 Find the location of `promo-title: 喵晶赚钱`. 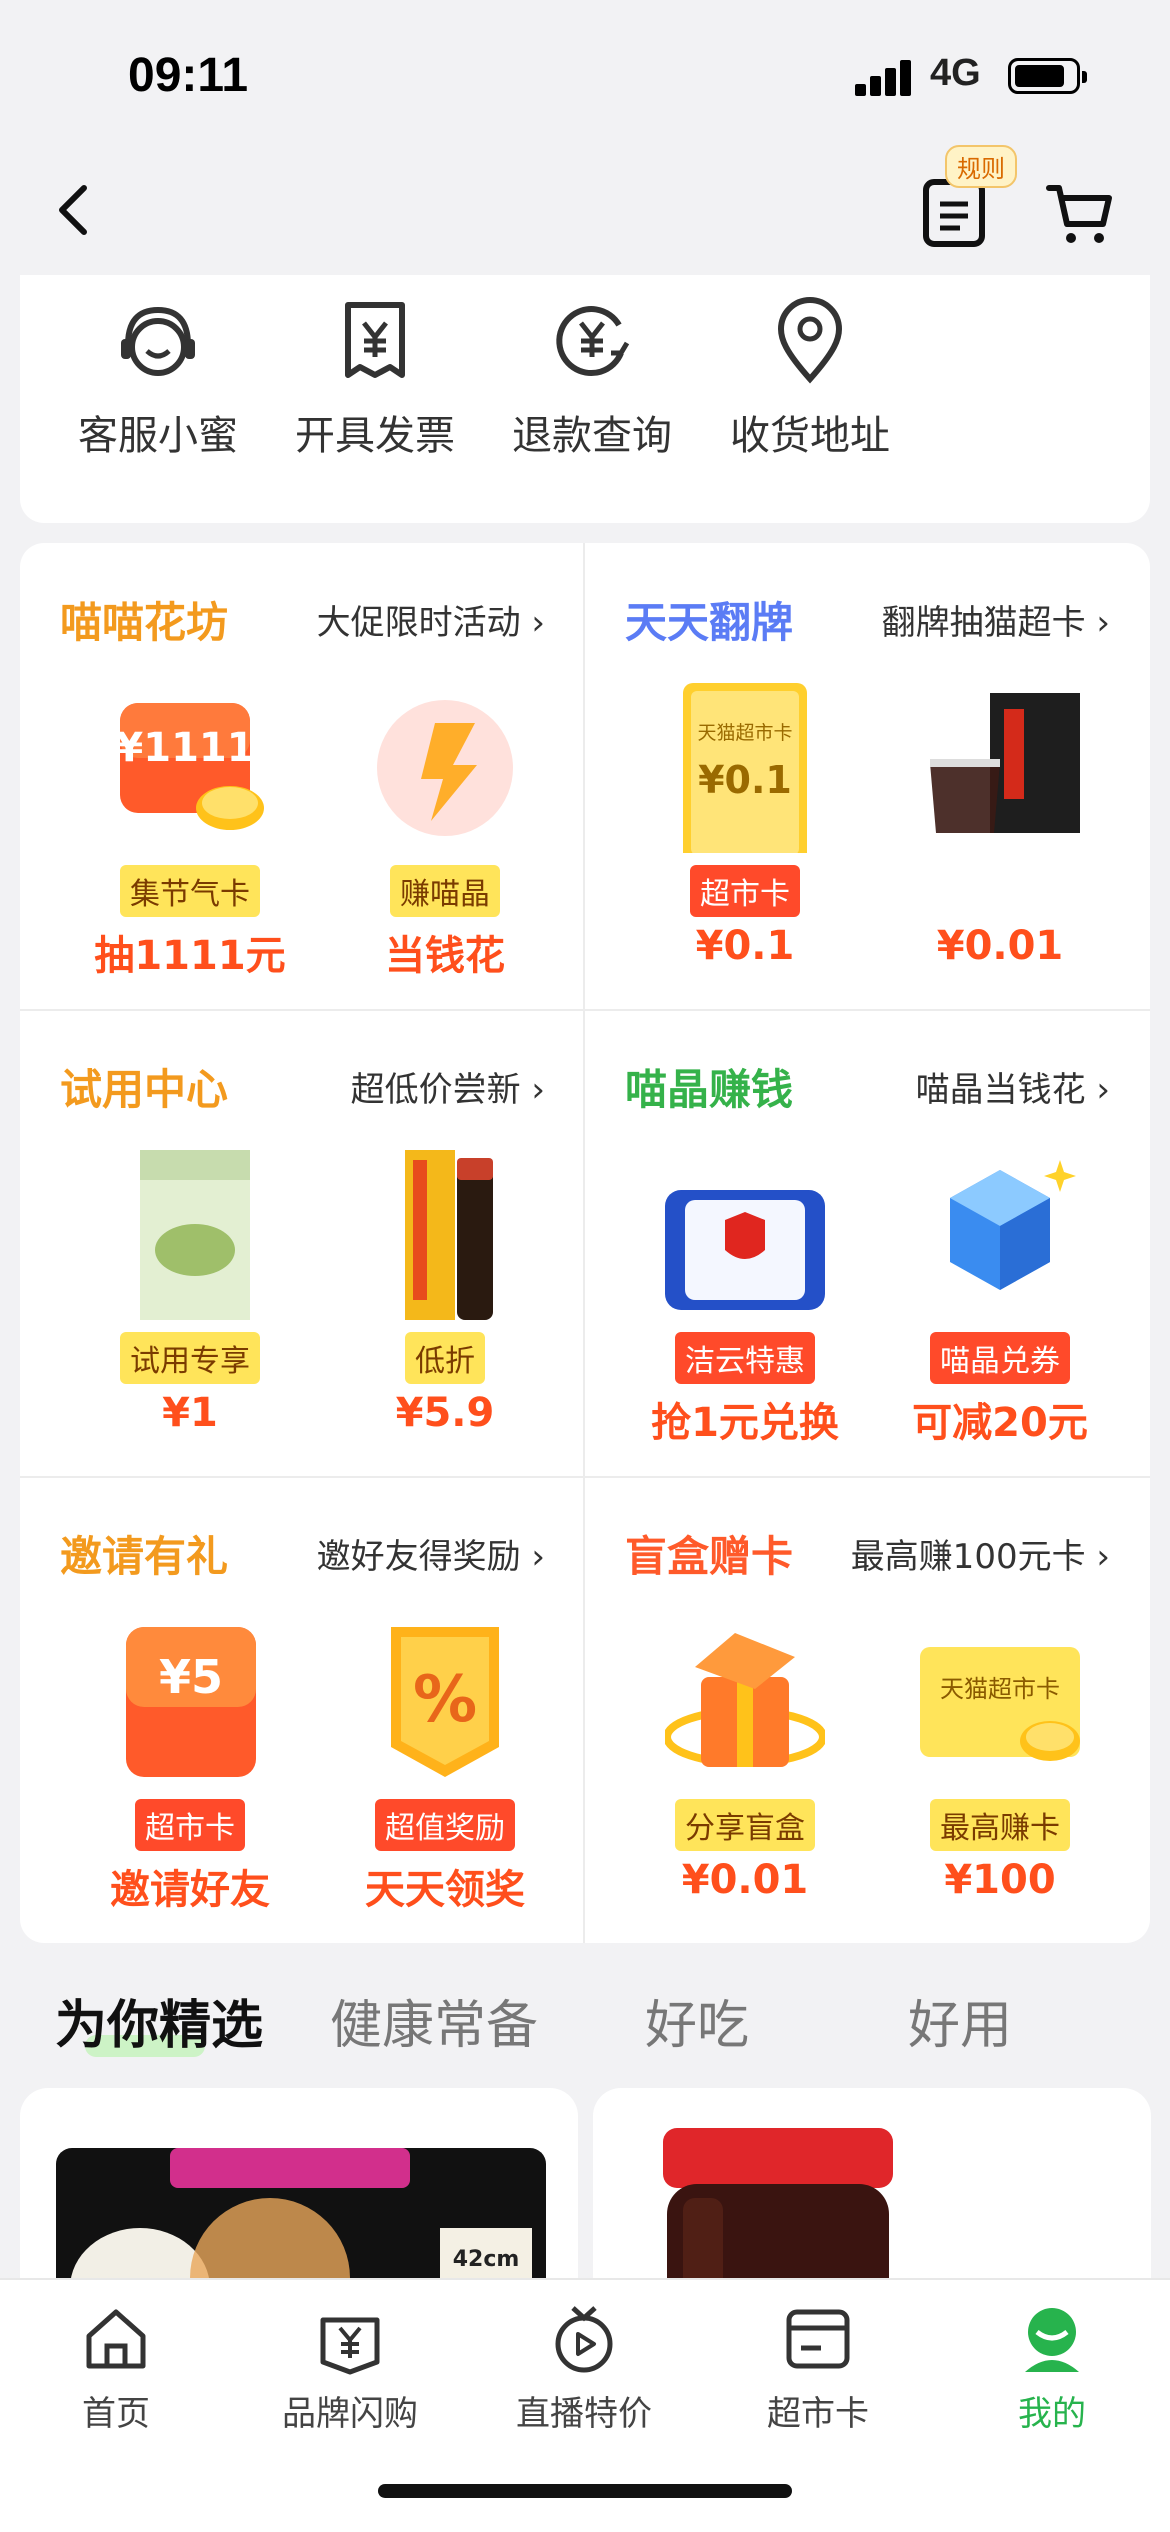

promo-title: 喵晶赚钱 is located at coordinates (709, 1089).